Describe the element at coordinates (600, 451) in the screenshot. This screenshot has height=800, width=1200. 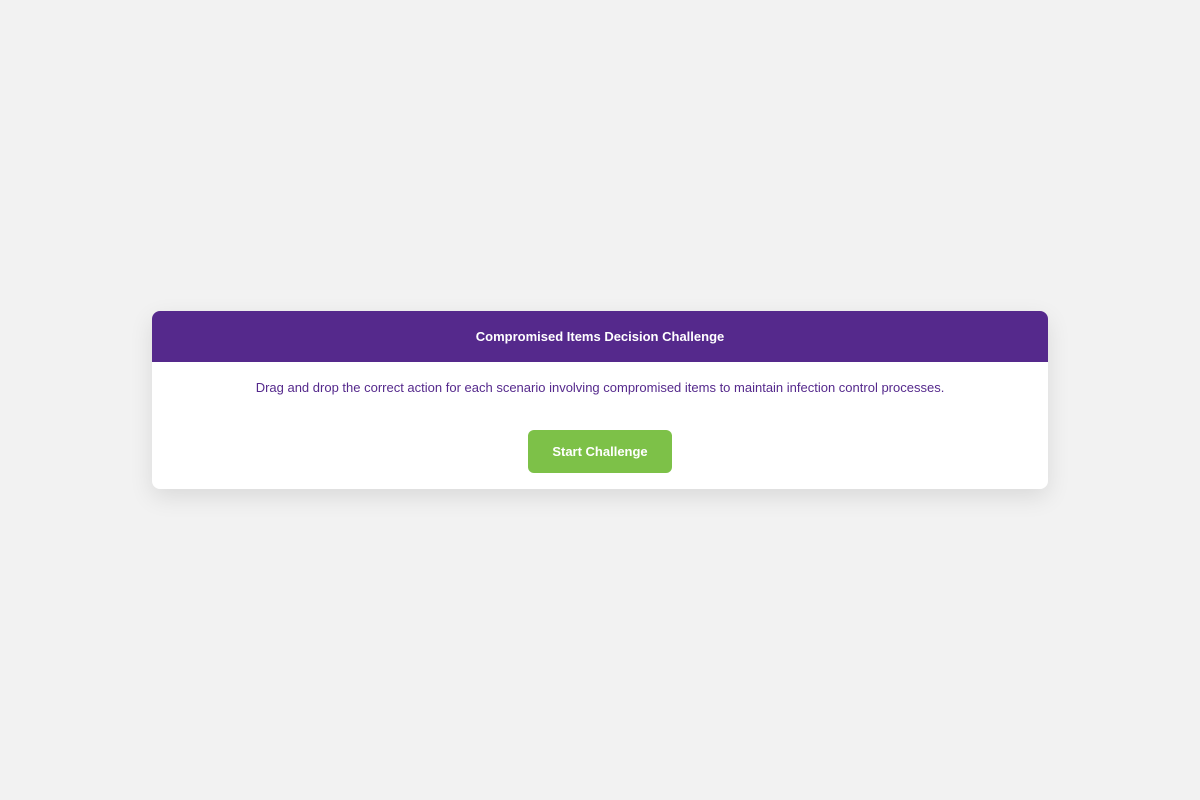
I see `start-challenge-button: Start Challenge` at that location.